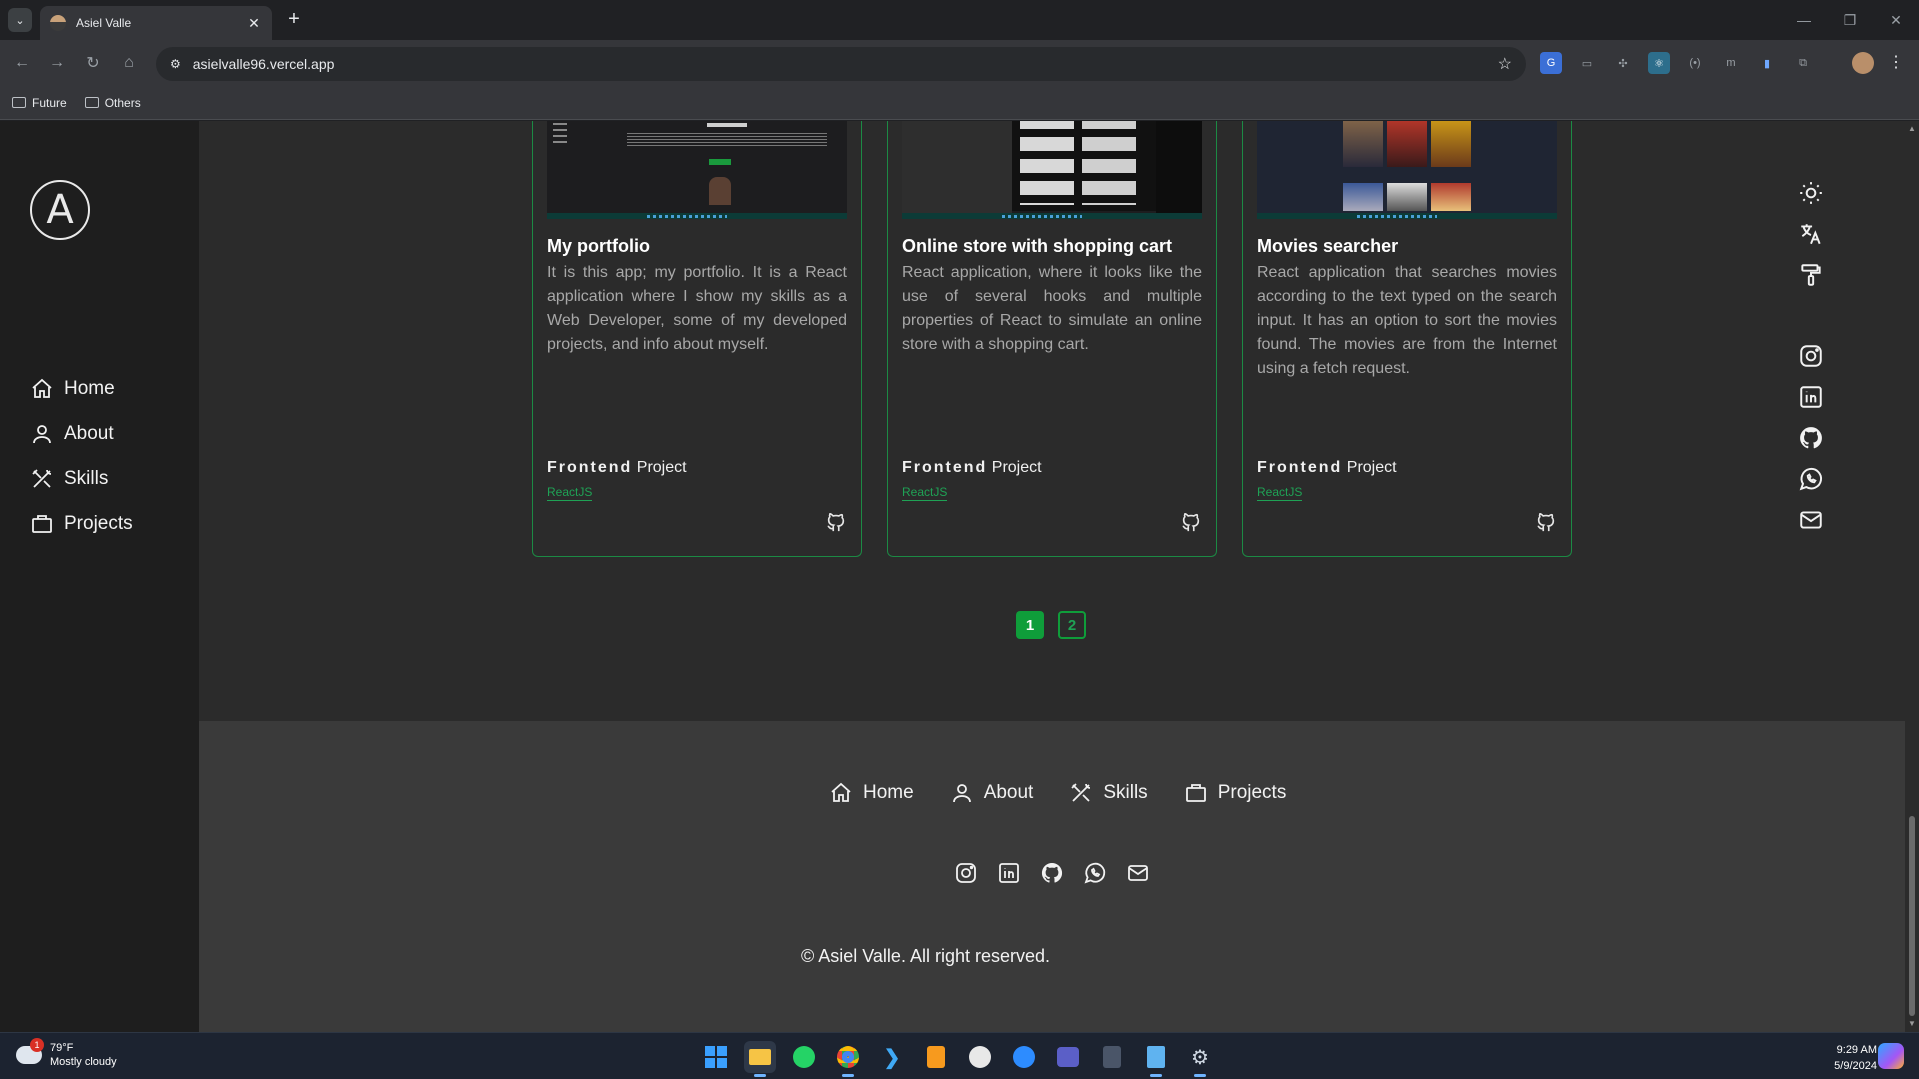  Describe the element at coordinates (1912, 916) in the screenshot. I see `scroll-thumb` at that location.